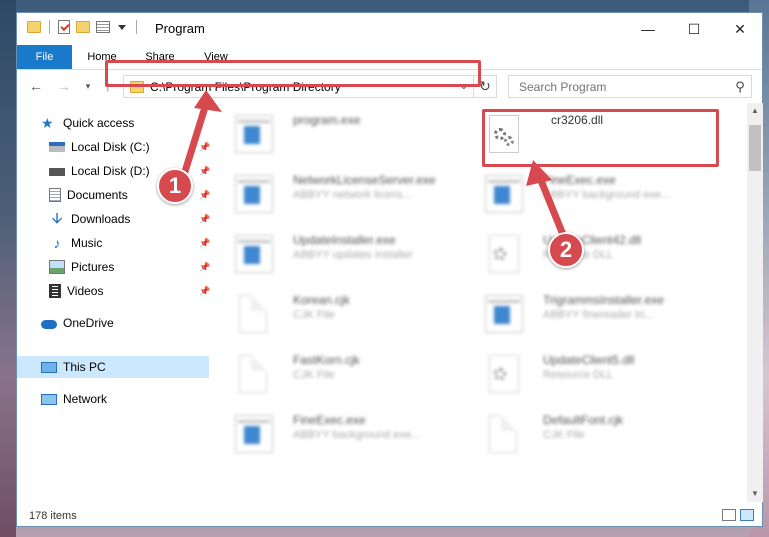 Image resolution: width=769 pixels, height=537 pixels. Describe the element at coordinates (327, 120) in the screenshot. I see `file-name: program.exe` at that location.